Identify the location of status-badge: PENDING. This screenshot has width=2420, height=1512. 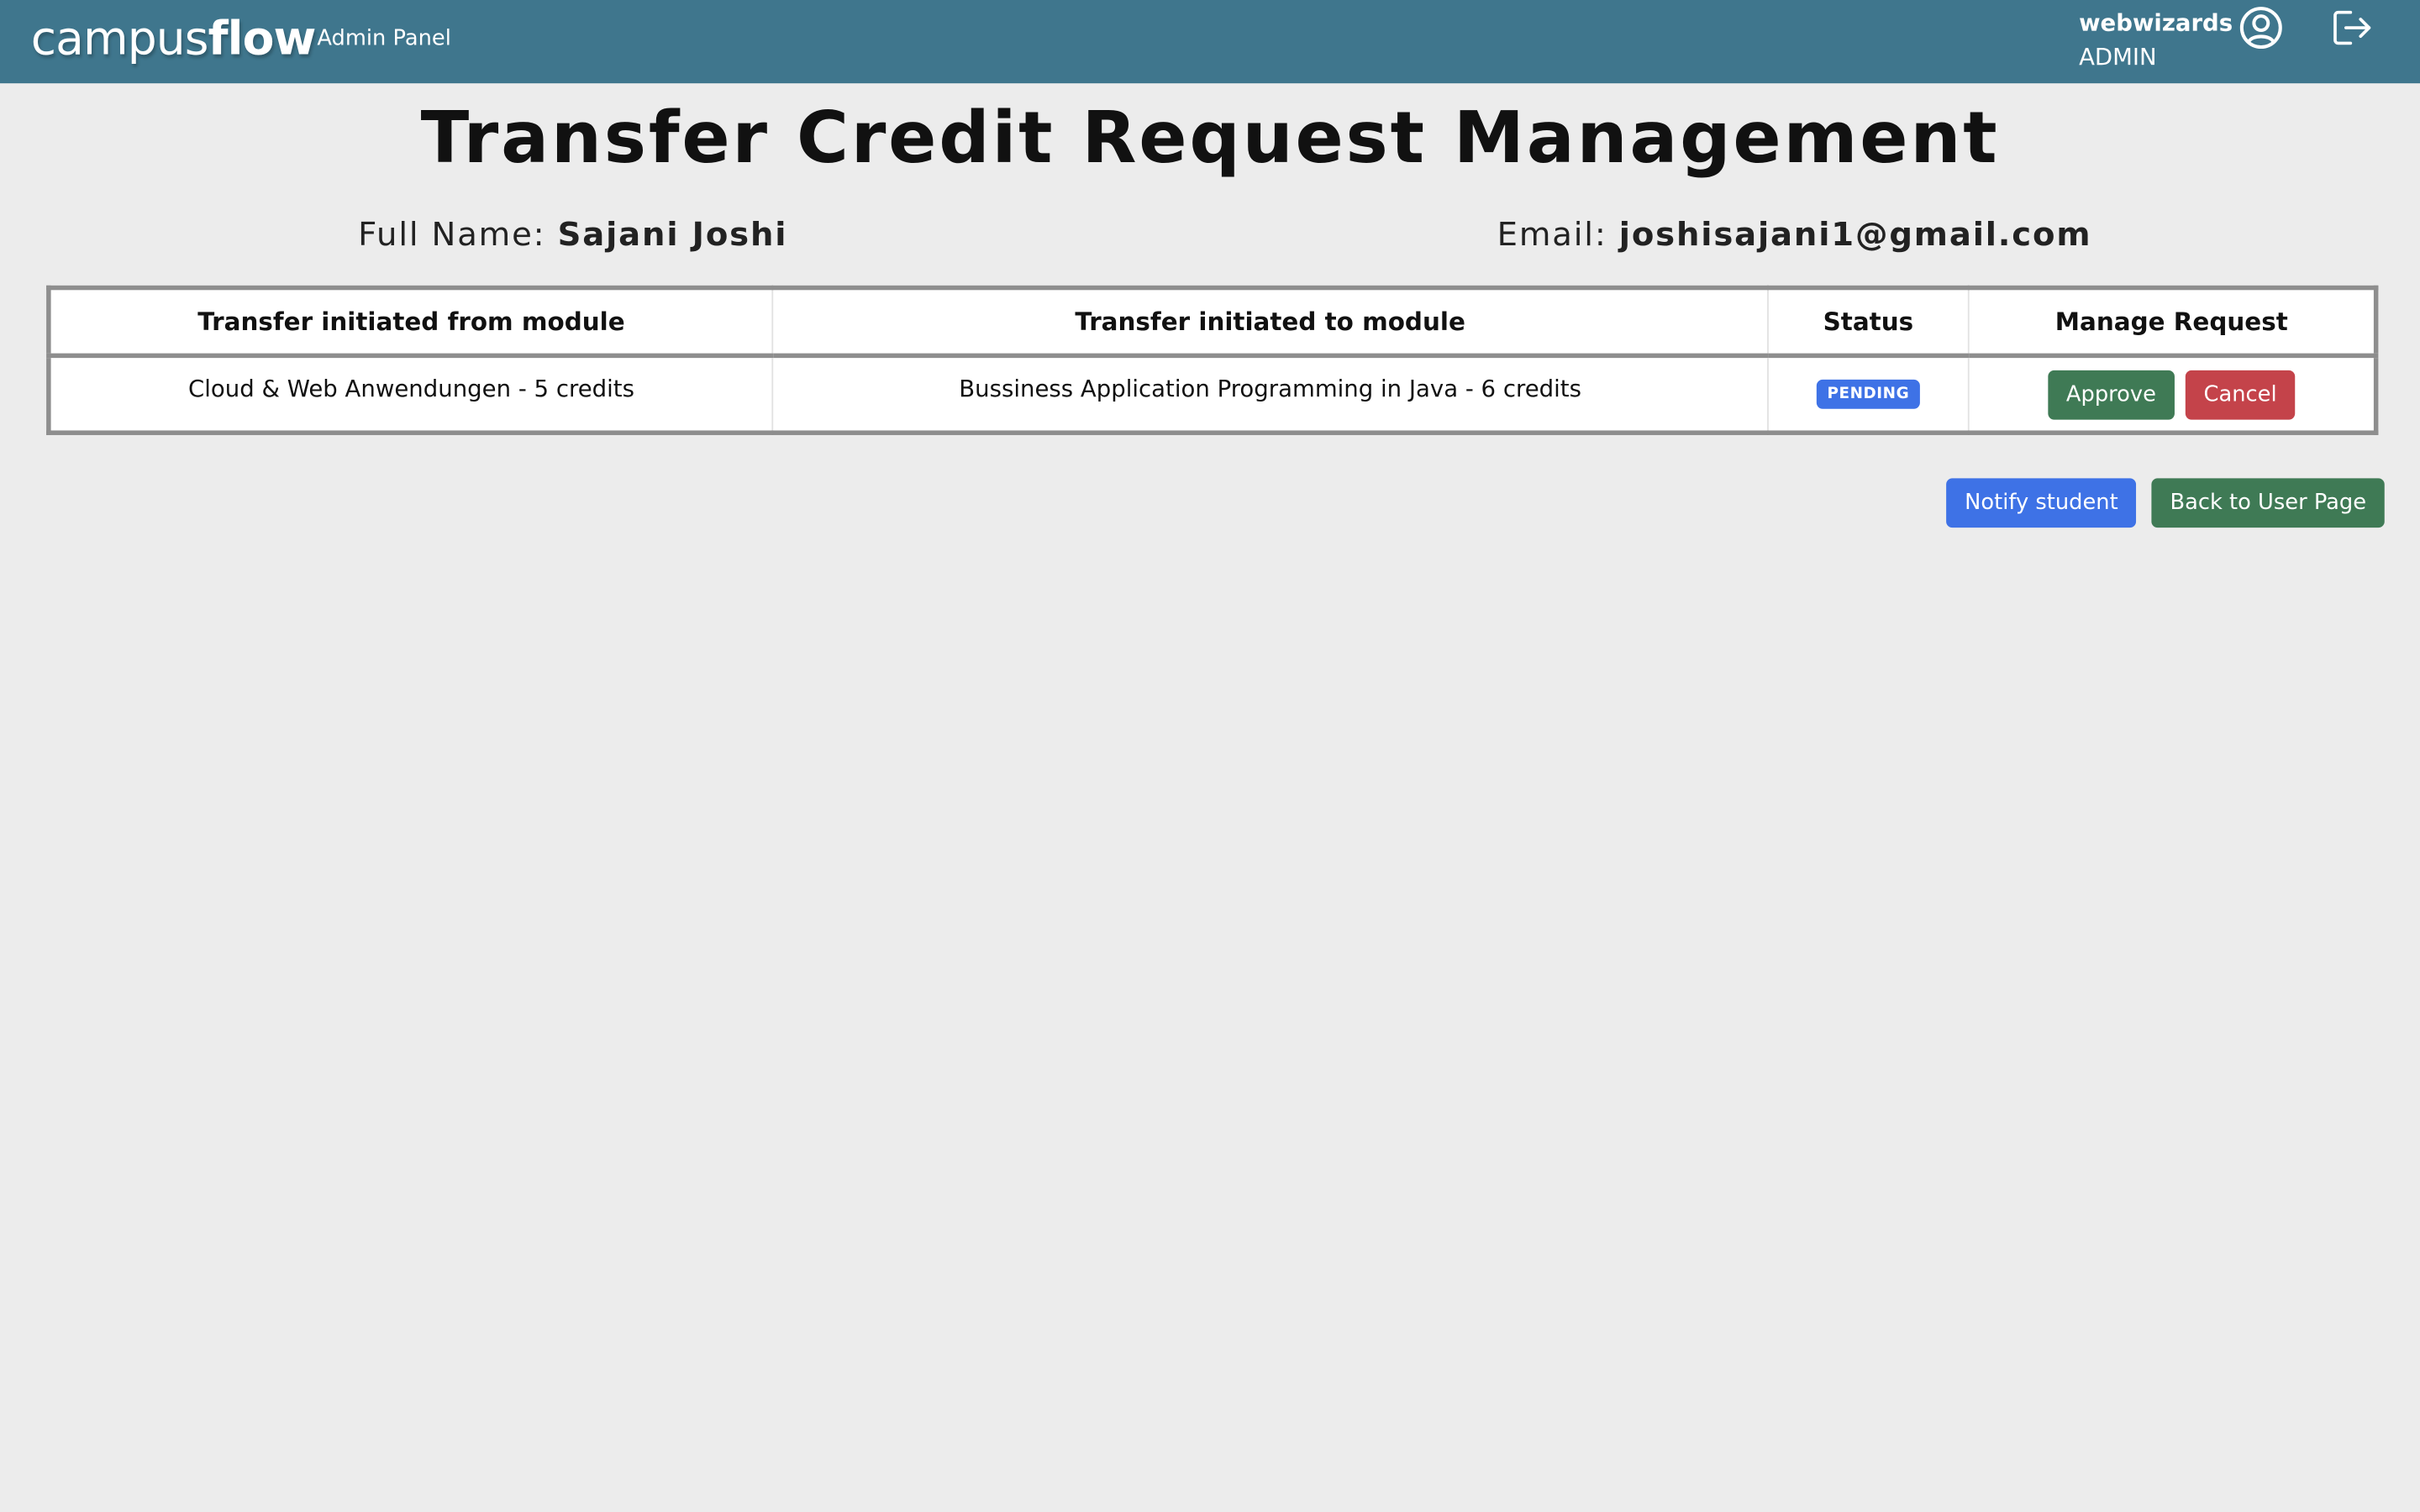
(1868, 394).